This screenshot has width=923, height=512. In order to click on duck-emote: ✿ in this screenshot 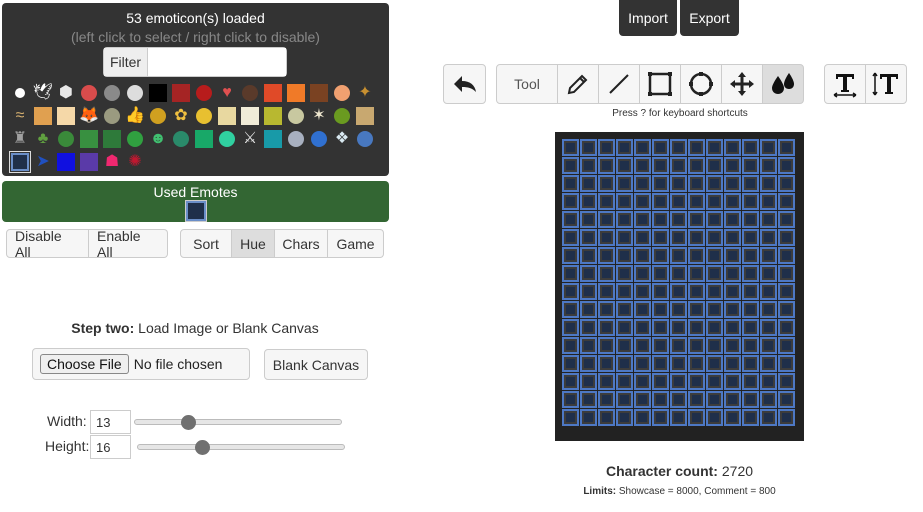, I will do `click(181, 116)`.